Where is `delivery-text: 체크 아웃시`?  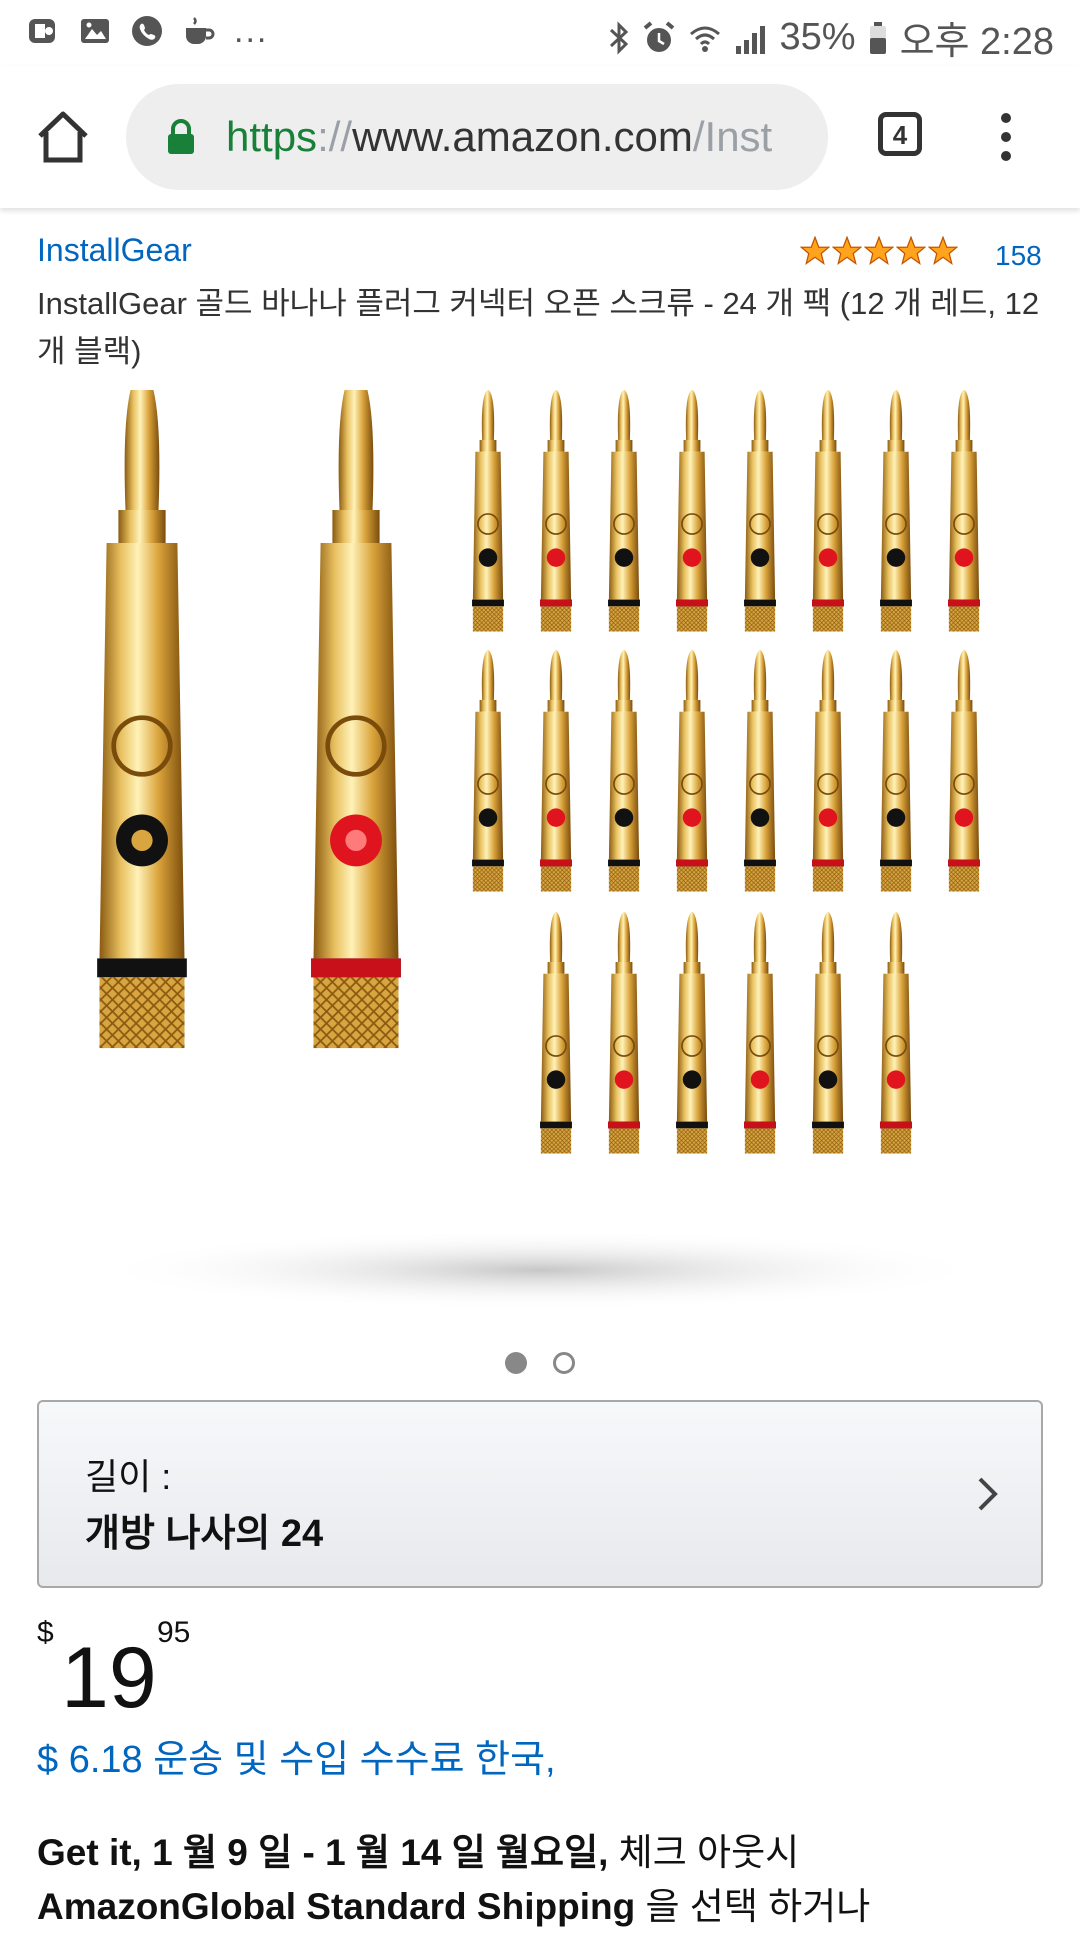
delivery-text: 체크 아웃시 is located at coordinates (704, 1852).